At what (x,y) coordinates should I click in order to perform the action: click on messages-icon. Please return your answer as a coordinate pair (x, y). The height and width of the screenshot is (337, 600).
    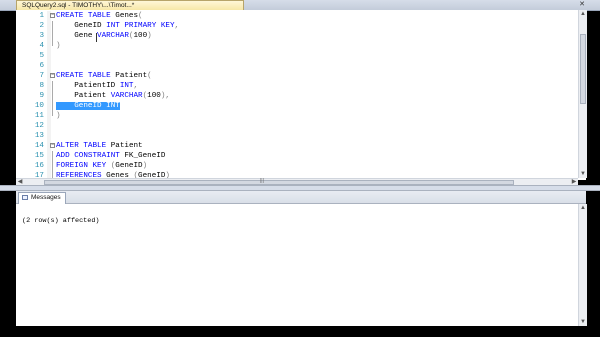
    Looking at the image, I should click on (25, 197).